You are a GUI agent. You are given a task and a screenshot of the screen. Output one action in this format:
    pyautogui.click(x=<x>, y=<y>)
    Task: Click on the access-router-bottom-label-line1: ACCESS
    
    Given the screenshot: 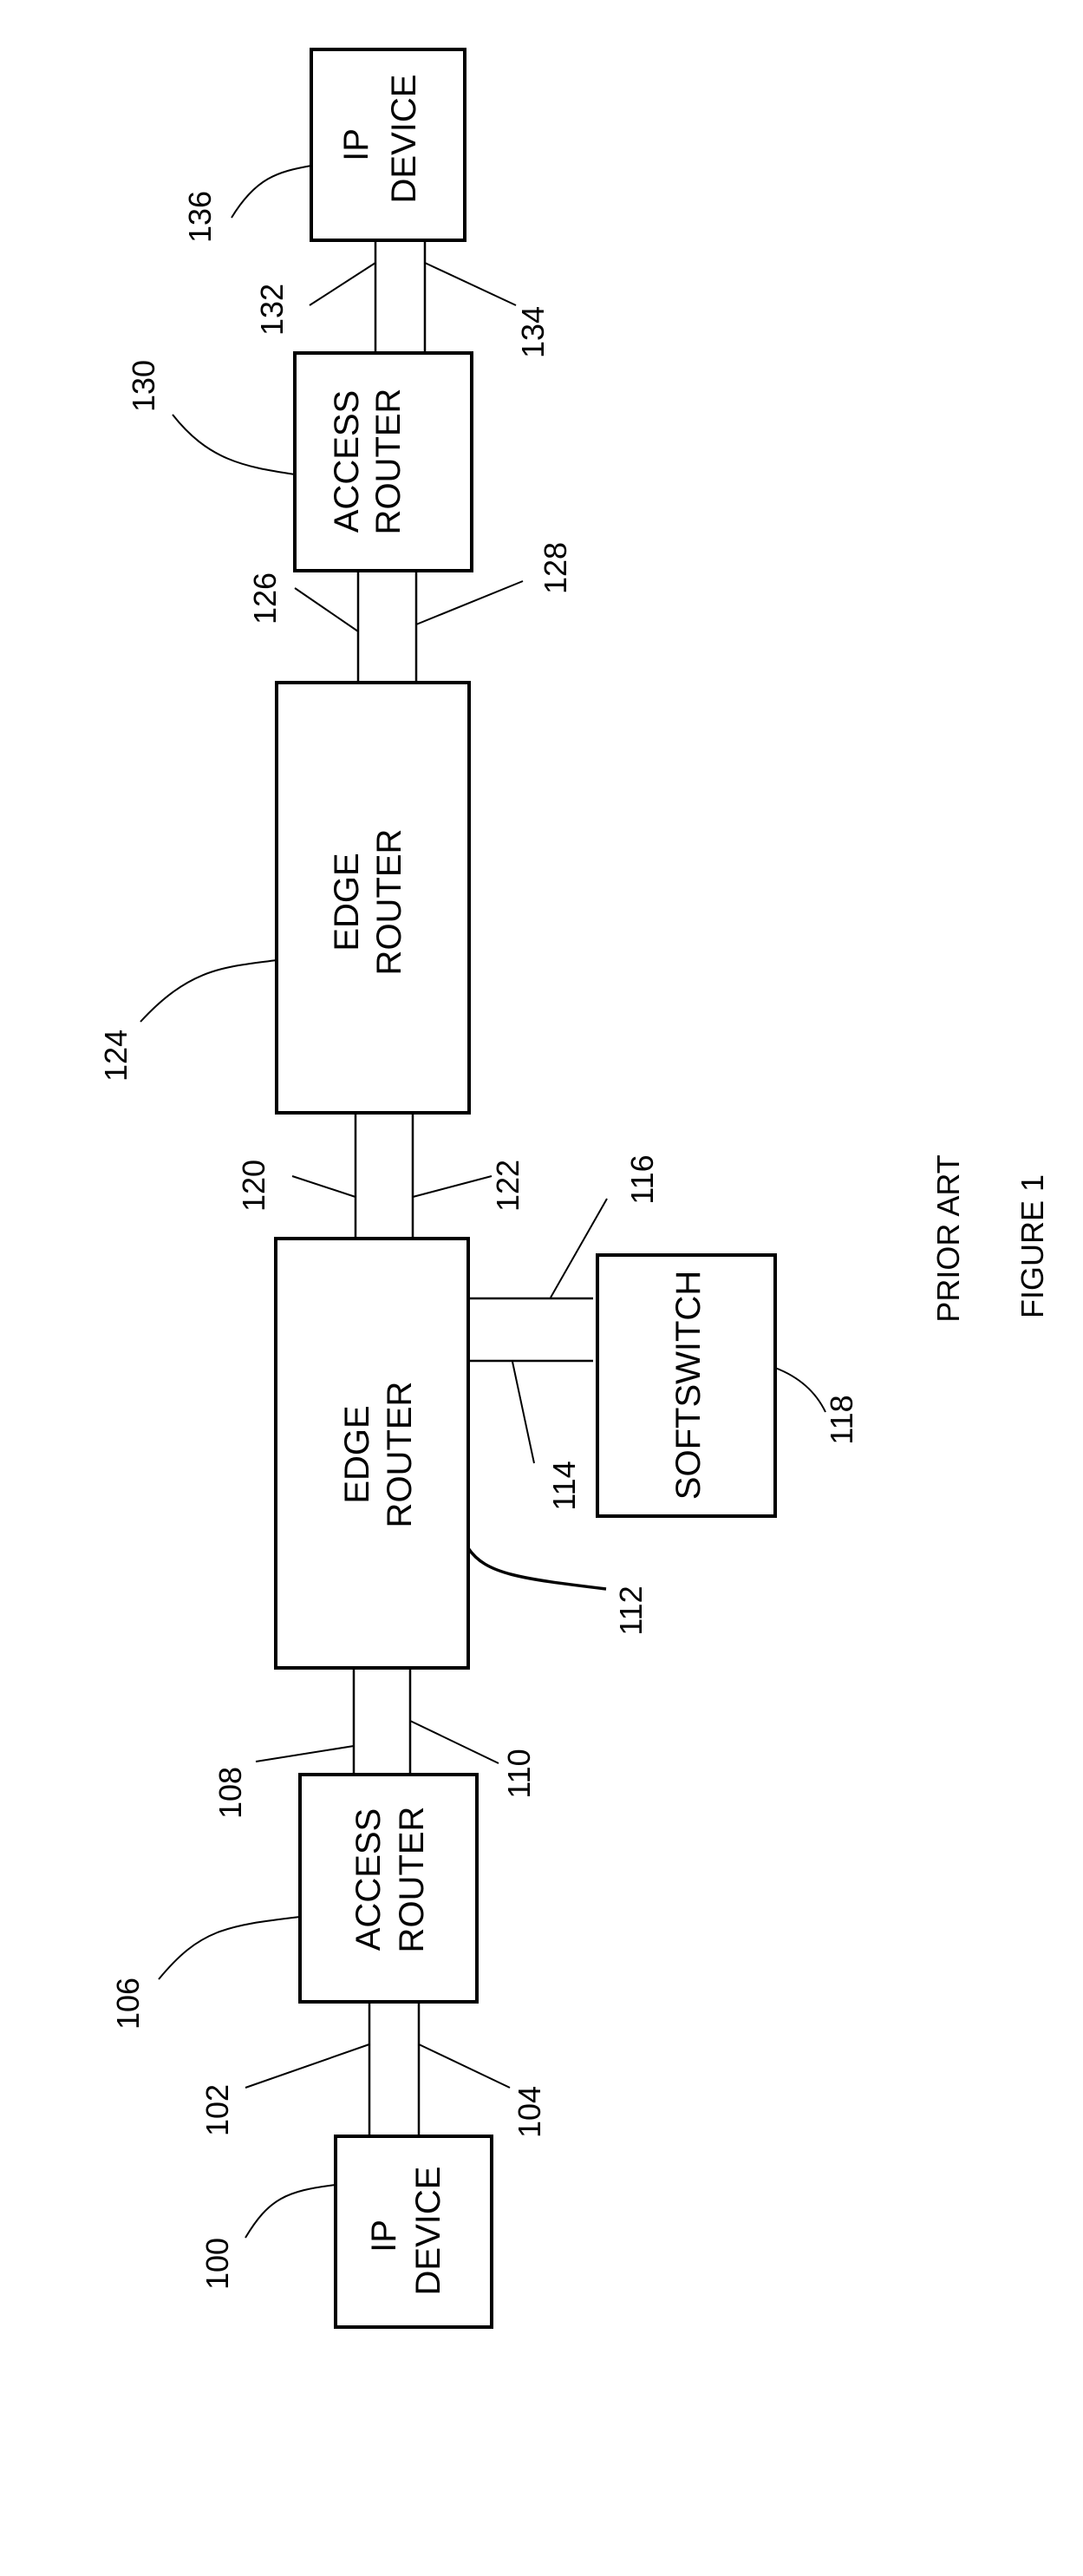 What is the action you would take?
    pyautogui.click(x=369, y=1880)
    